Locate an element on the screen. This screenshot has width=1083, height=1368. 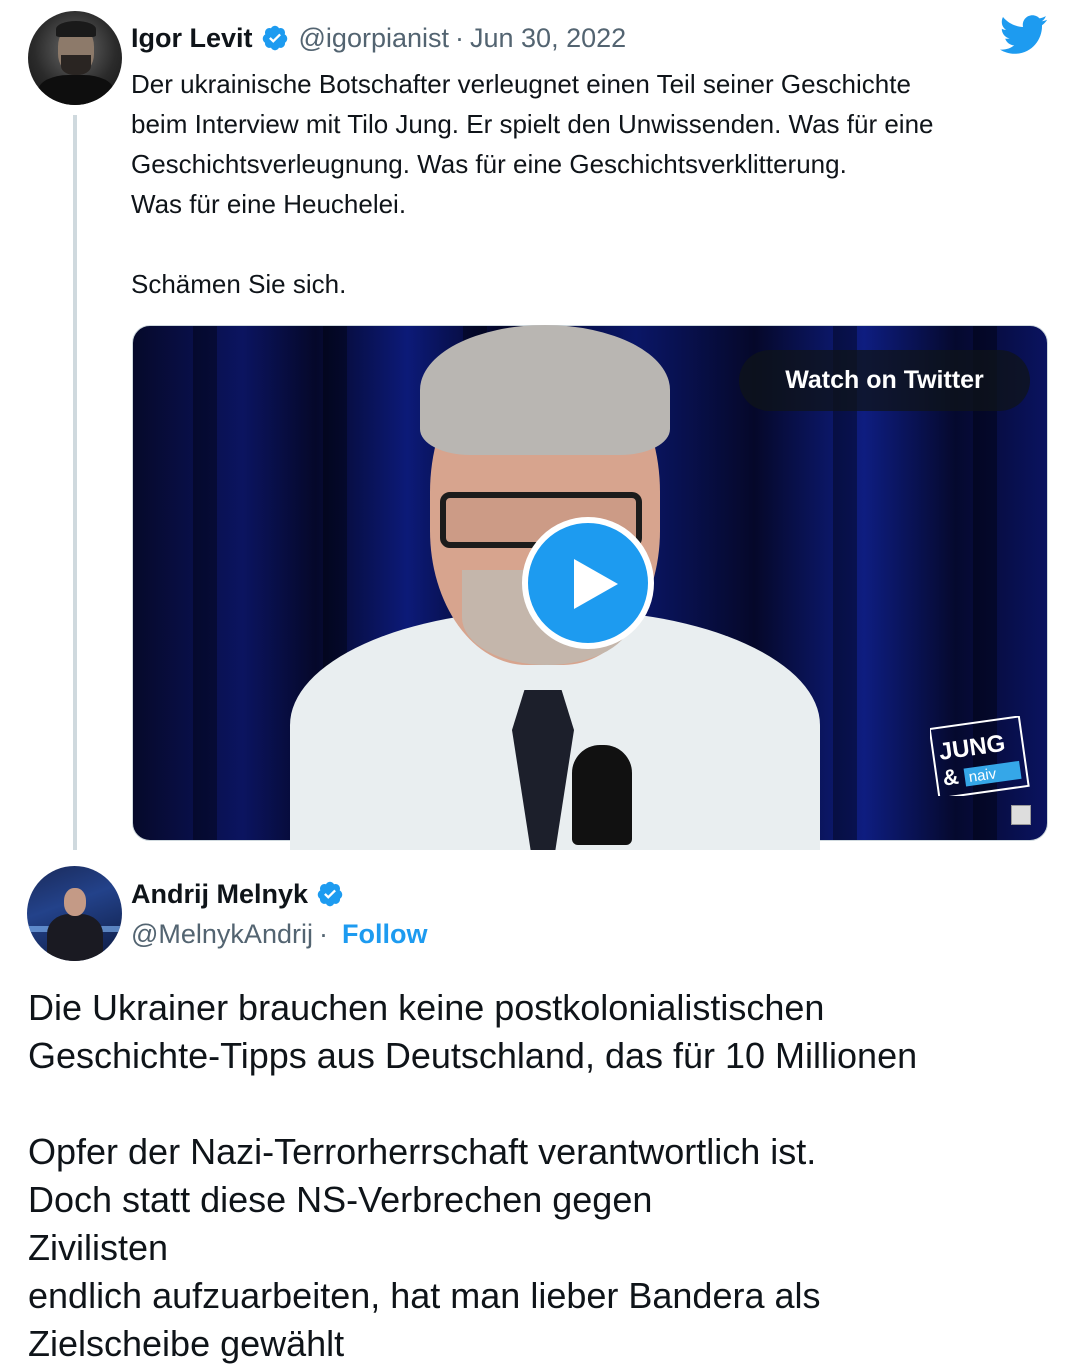
author-handle: @igorpianist is located at coordinates (374, 38).